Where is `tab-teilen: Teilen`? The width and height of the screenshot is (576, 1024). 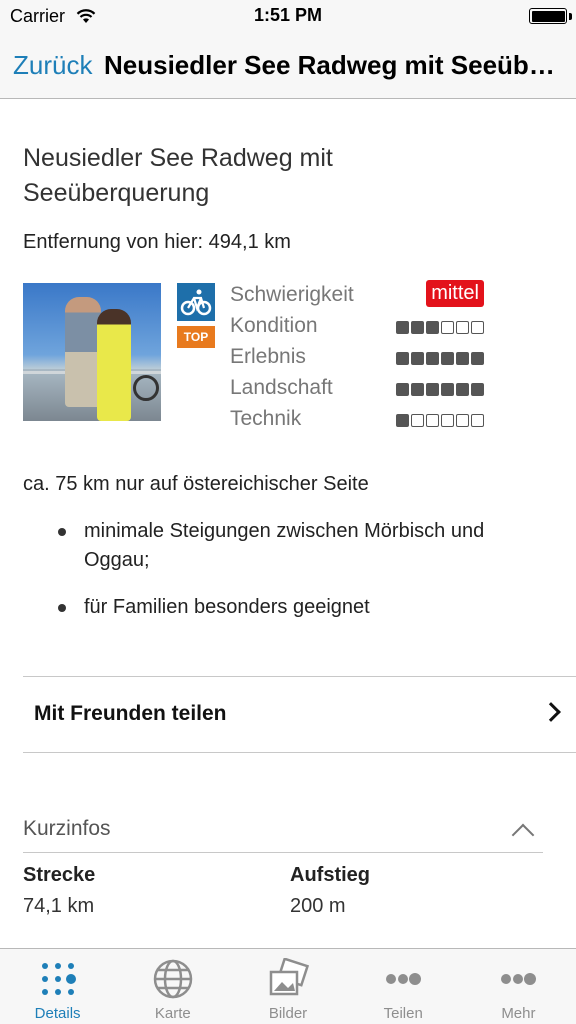
tab-teilen: Teilen is located at coordinates (403, 986).